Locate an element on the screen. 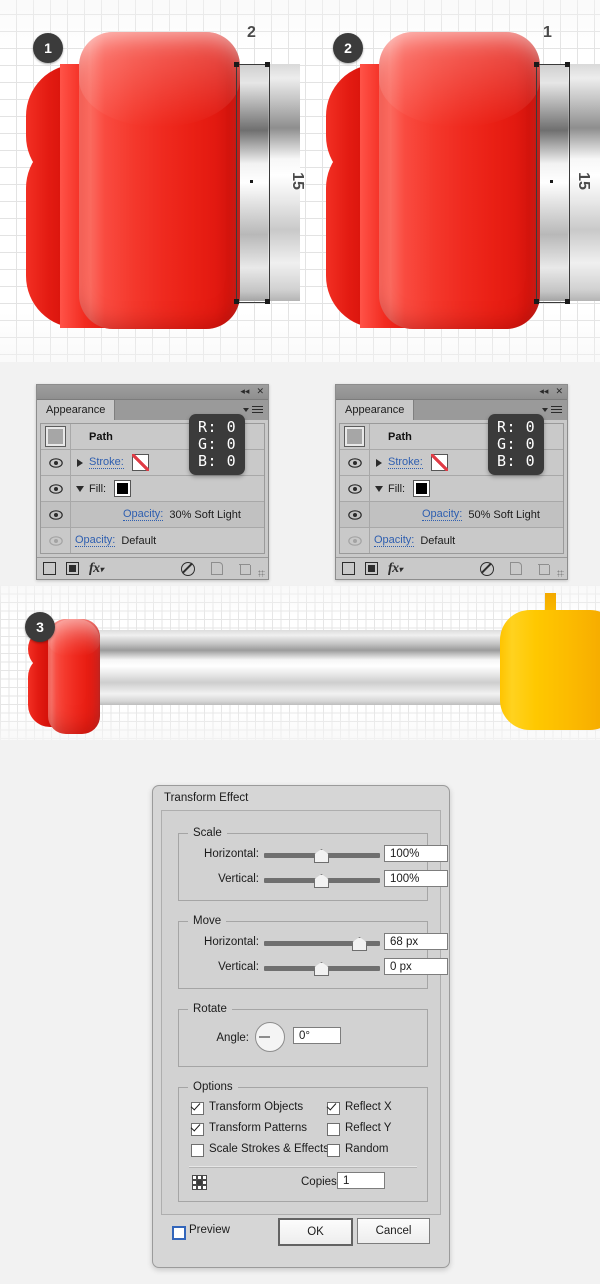 Image resolution: width=600 pixels, height=1284 pixels. chevron-right-icon is located at coordinates (80, 462).